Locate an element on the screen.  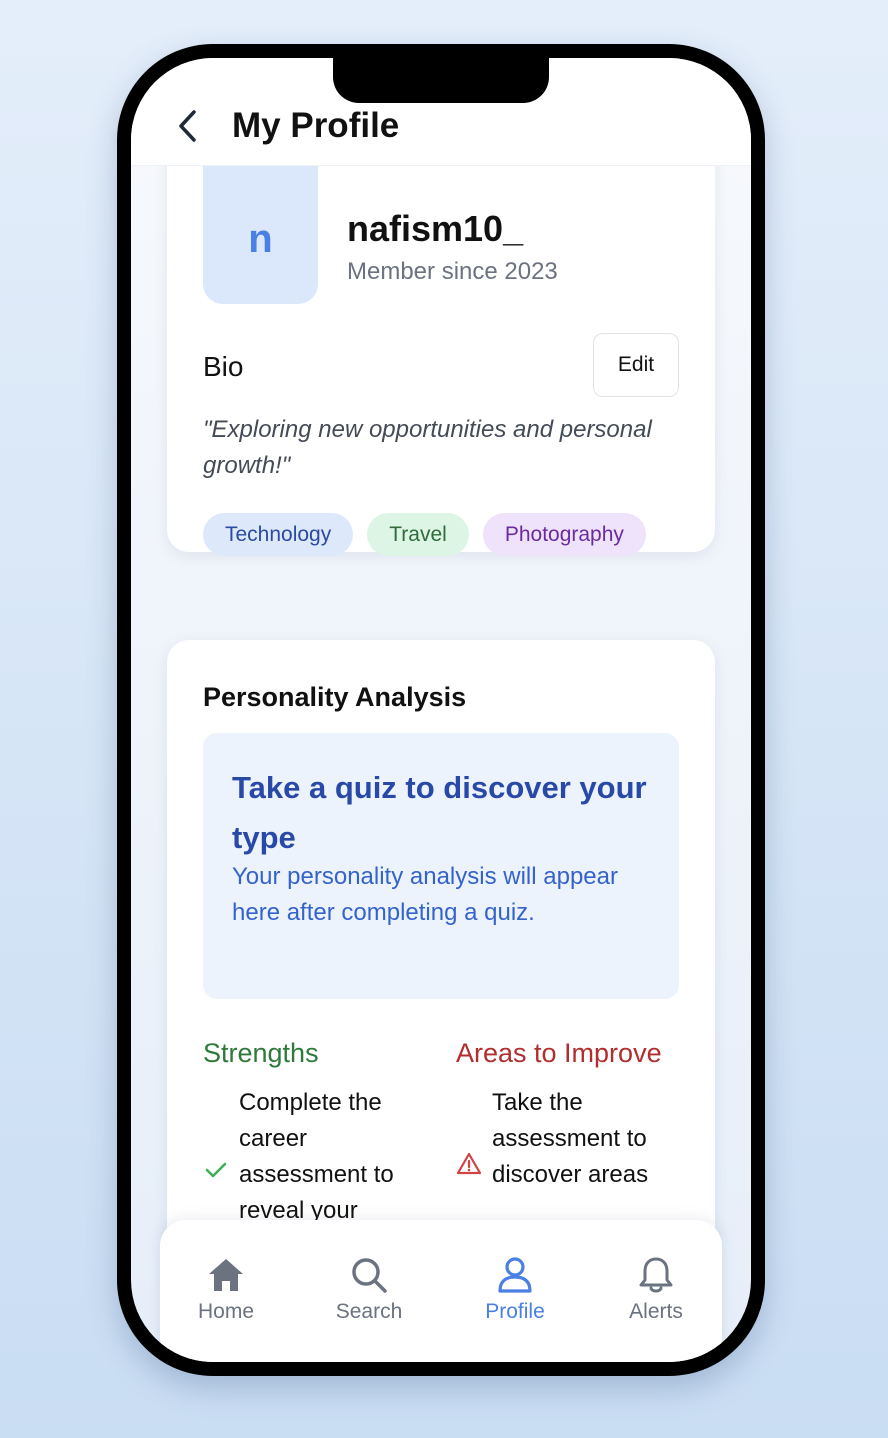
warning-icon is located at coordinates (469, 1163).